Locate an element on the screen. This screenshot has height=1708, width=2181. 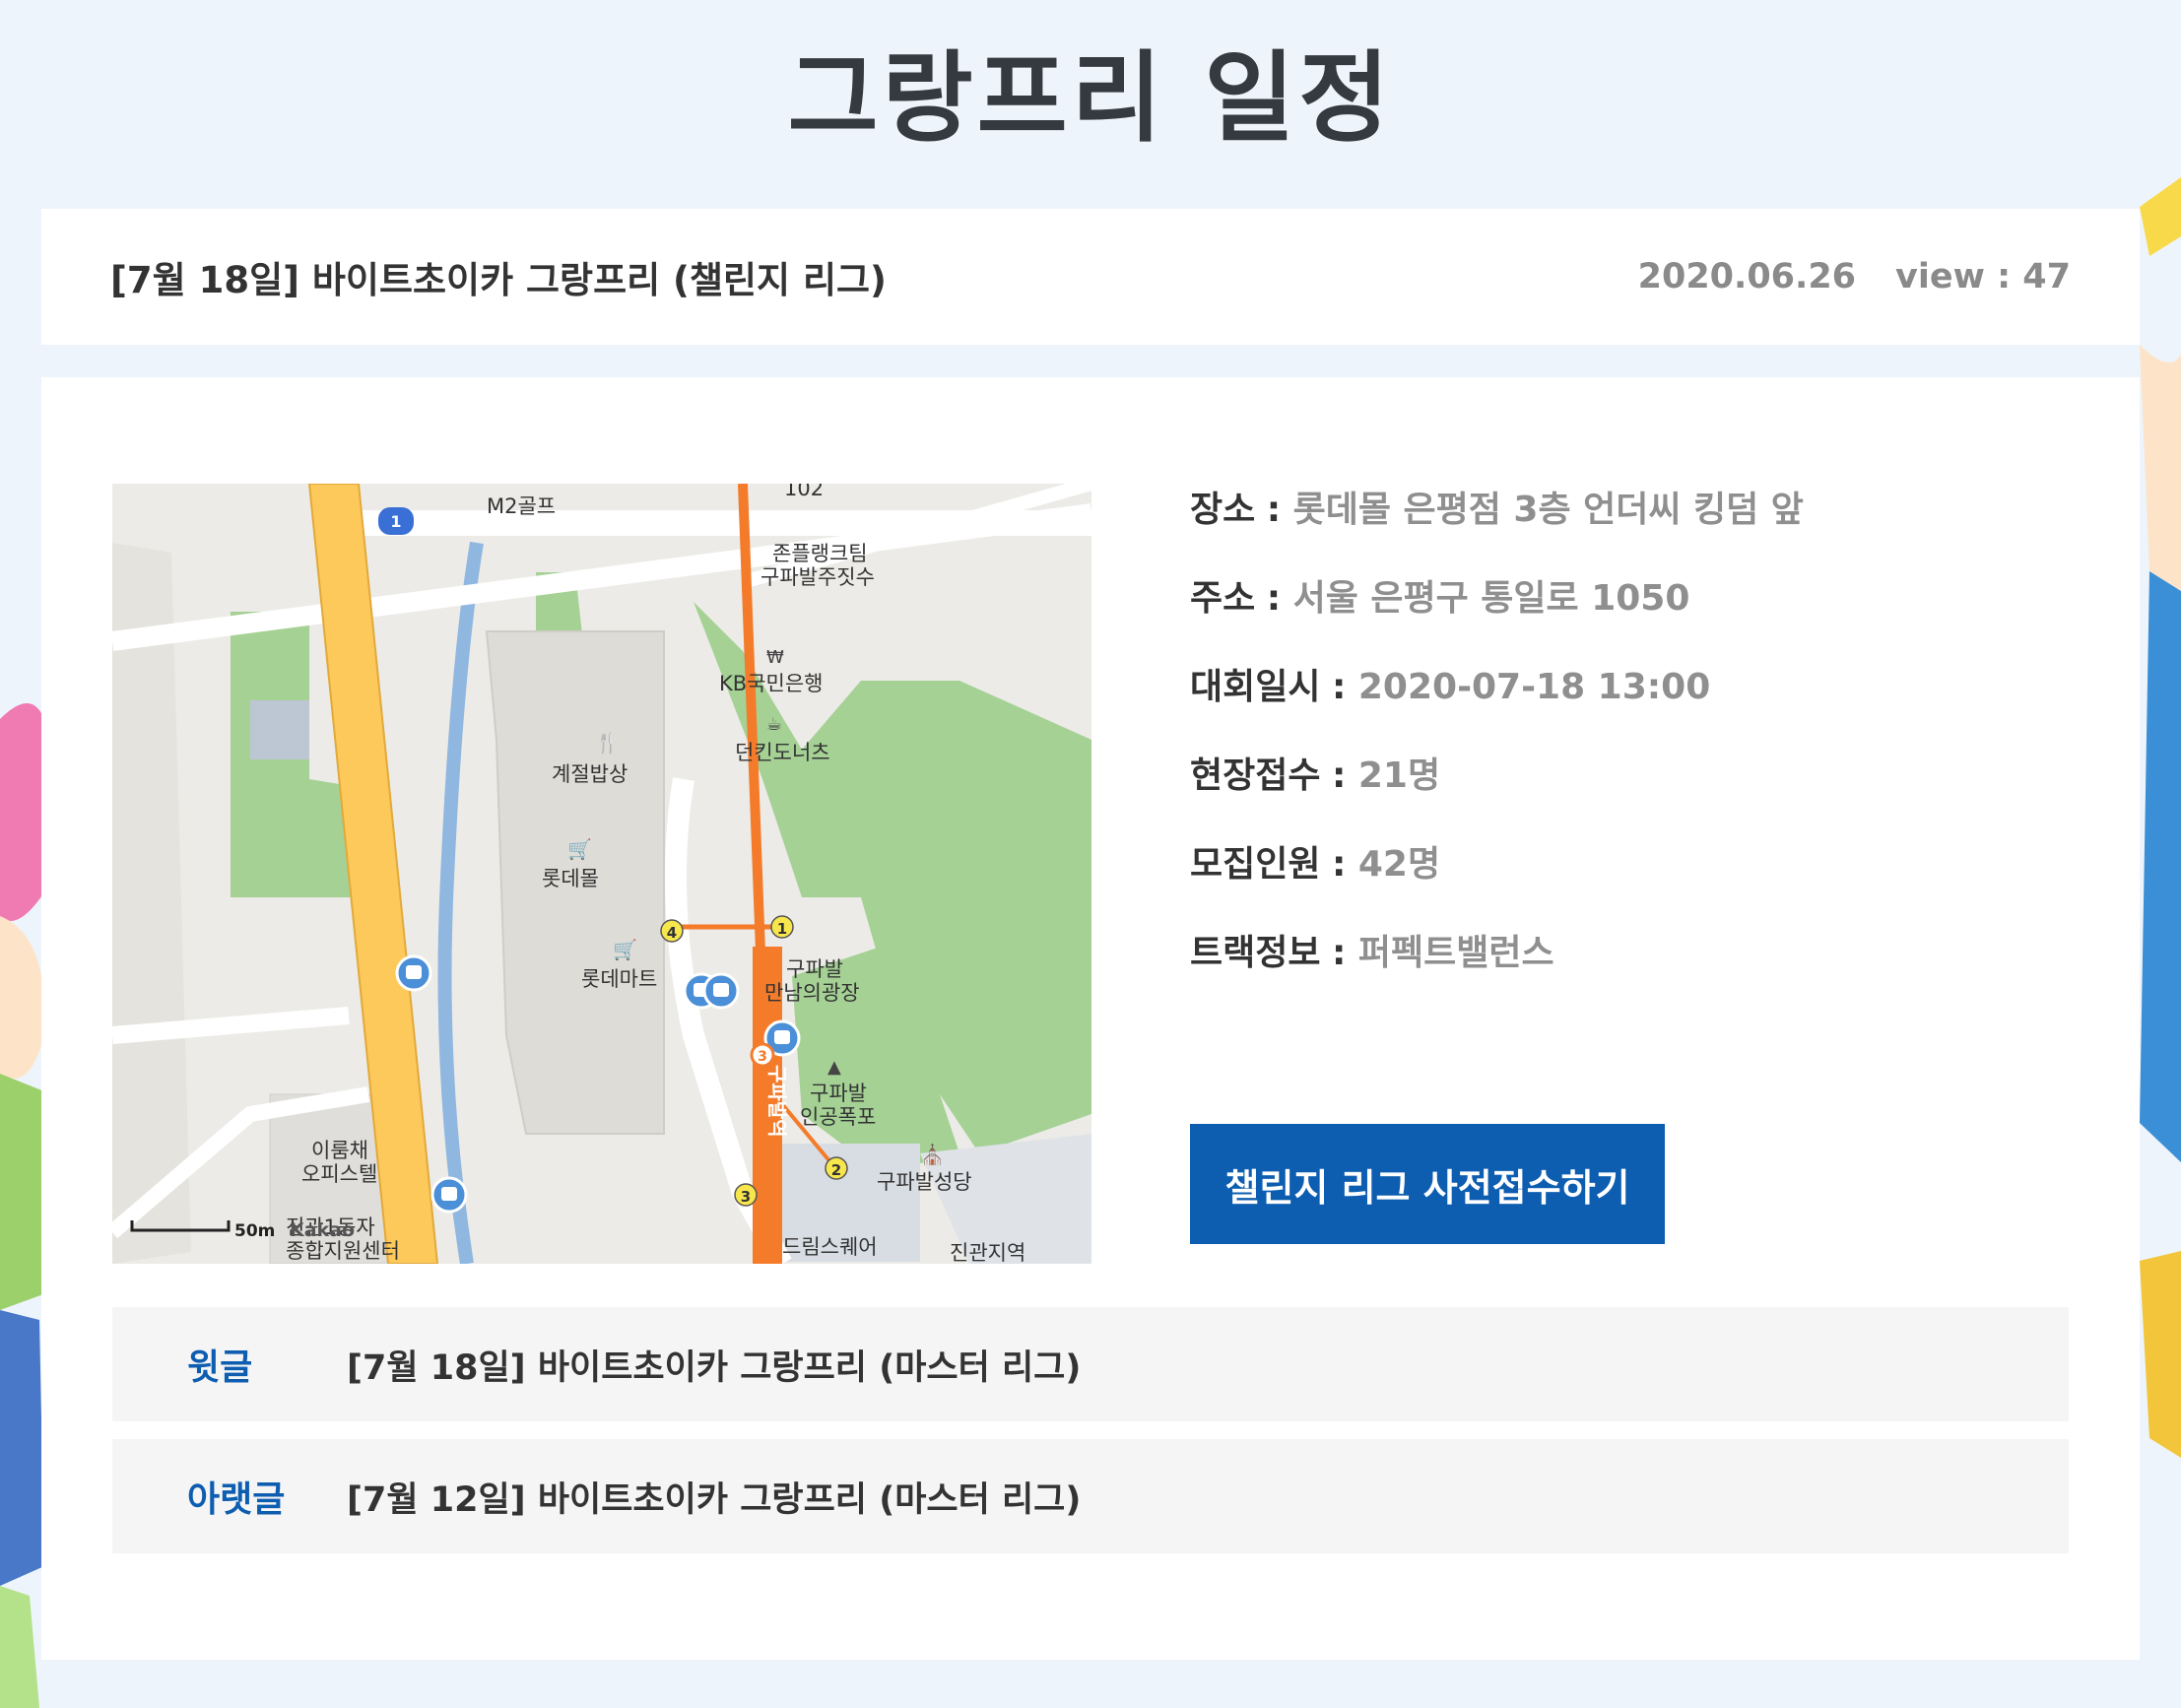
page-title: 그랑프리 일정 is located at coordinates (1090, 98).